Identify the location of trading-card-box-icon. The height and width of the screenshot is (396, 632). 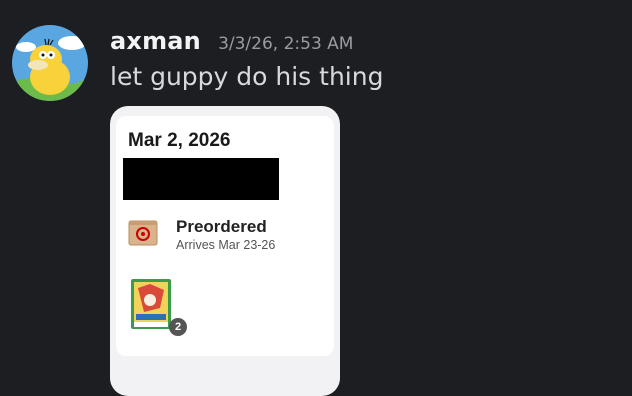
(152, 305).